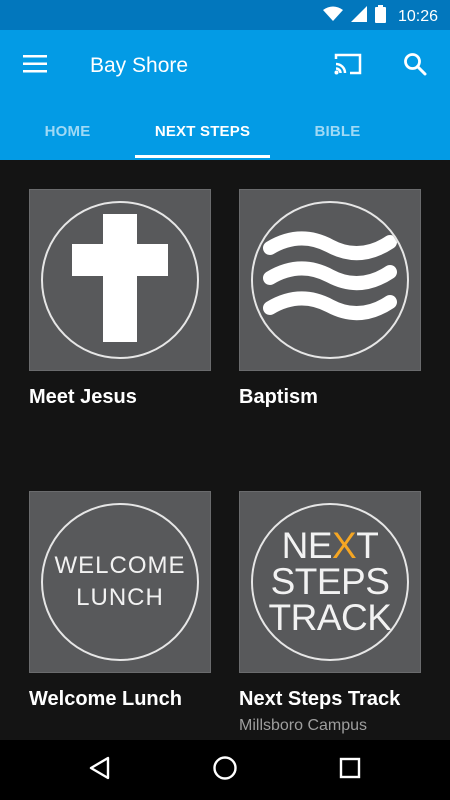 The image size is (450, 800). What do you see at coordinates (307, 545) in the screenshot?
I see `logo-part: NE` at bounding box center [307, 545].